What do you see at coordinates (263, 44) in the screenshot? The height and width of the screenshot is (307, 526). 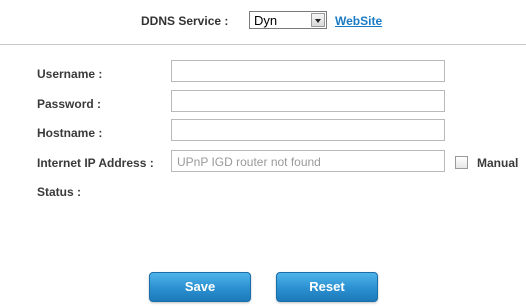 I see `divider` at bounding box center [263, 44].